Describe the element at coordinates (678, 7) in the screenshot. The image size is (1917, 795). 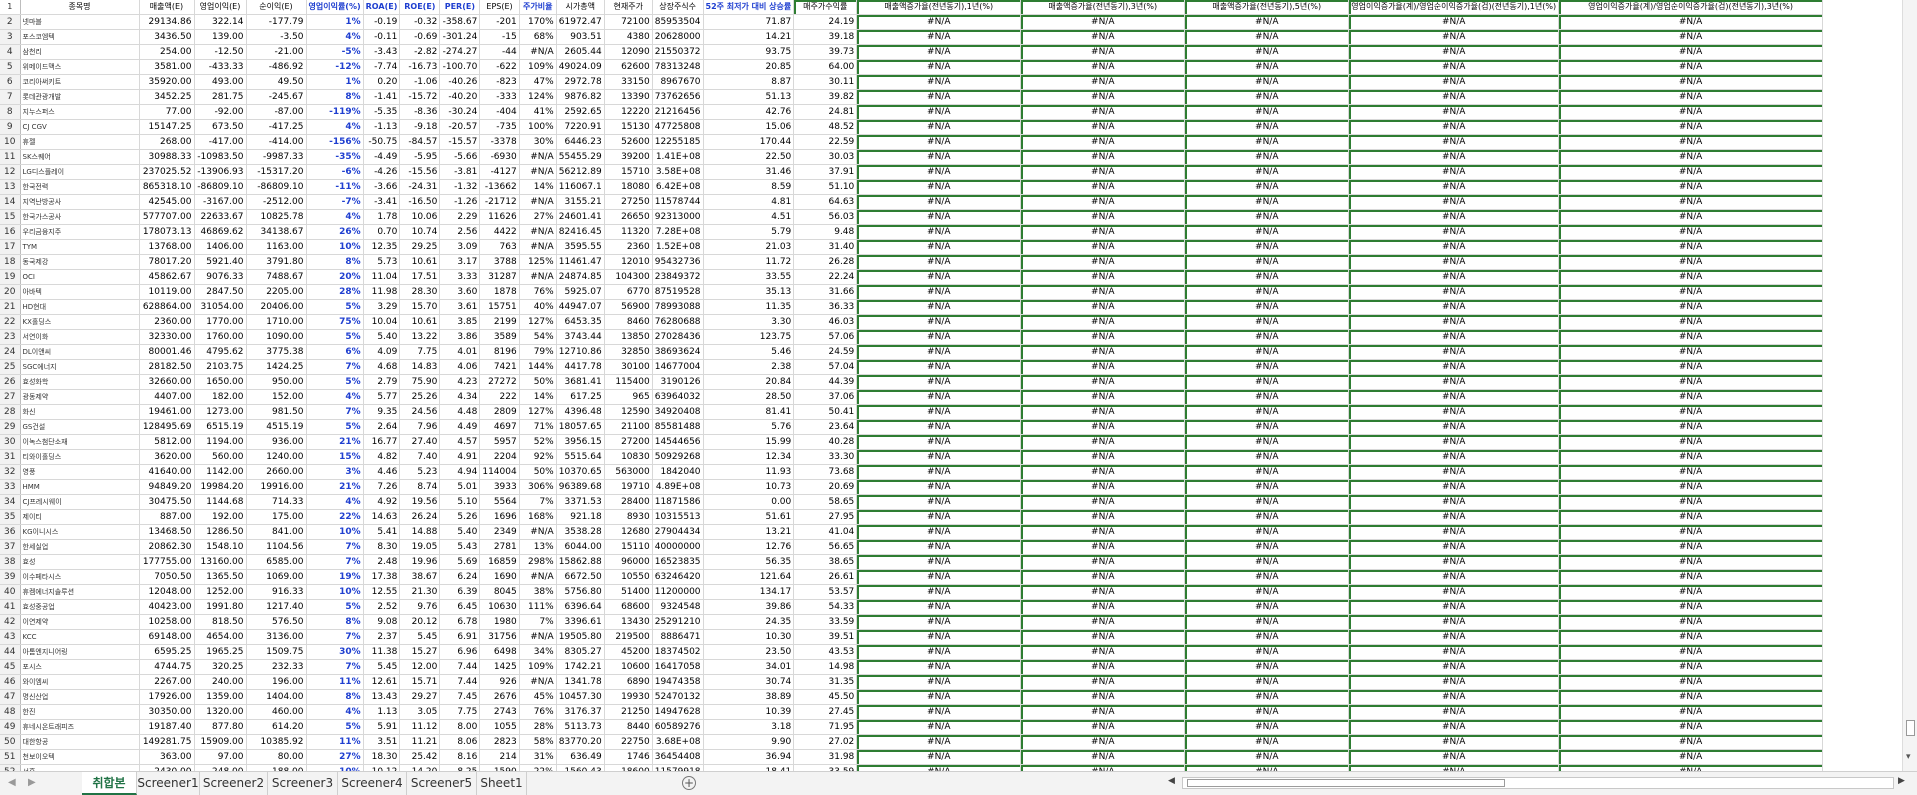
I see `column-header: 상장주식수` at that location.